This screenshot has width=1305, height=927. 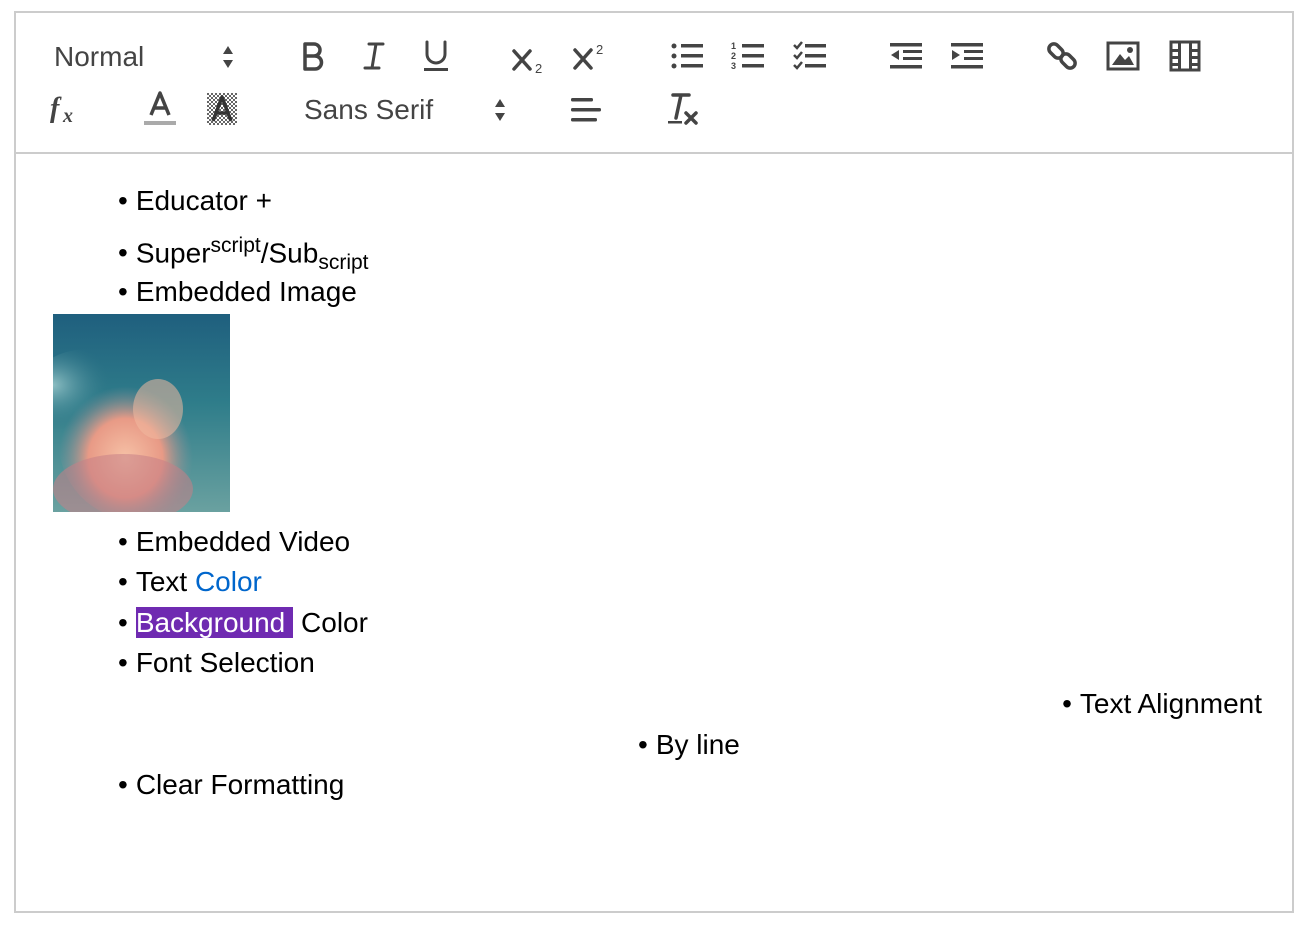 What do you see at coordinates (733, 66) in the screenshot?
I see `svg-text: 3` at bounding box center [733, 66].